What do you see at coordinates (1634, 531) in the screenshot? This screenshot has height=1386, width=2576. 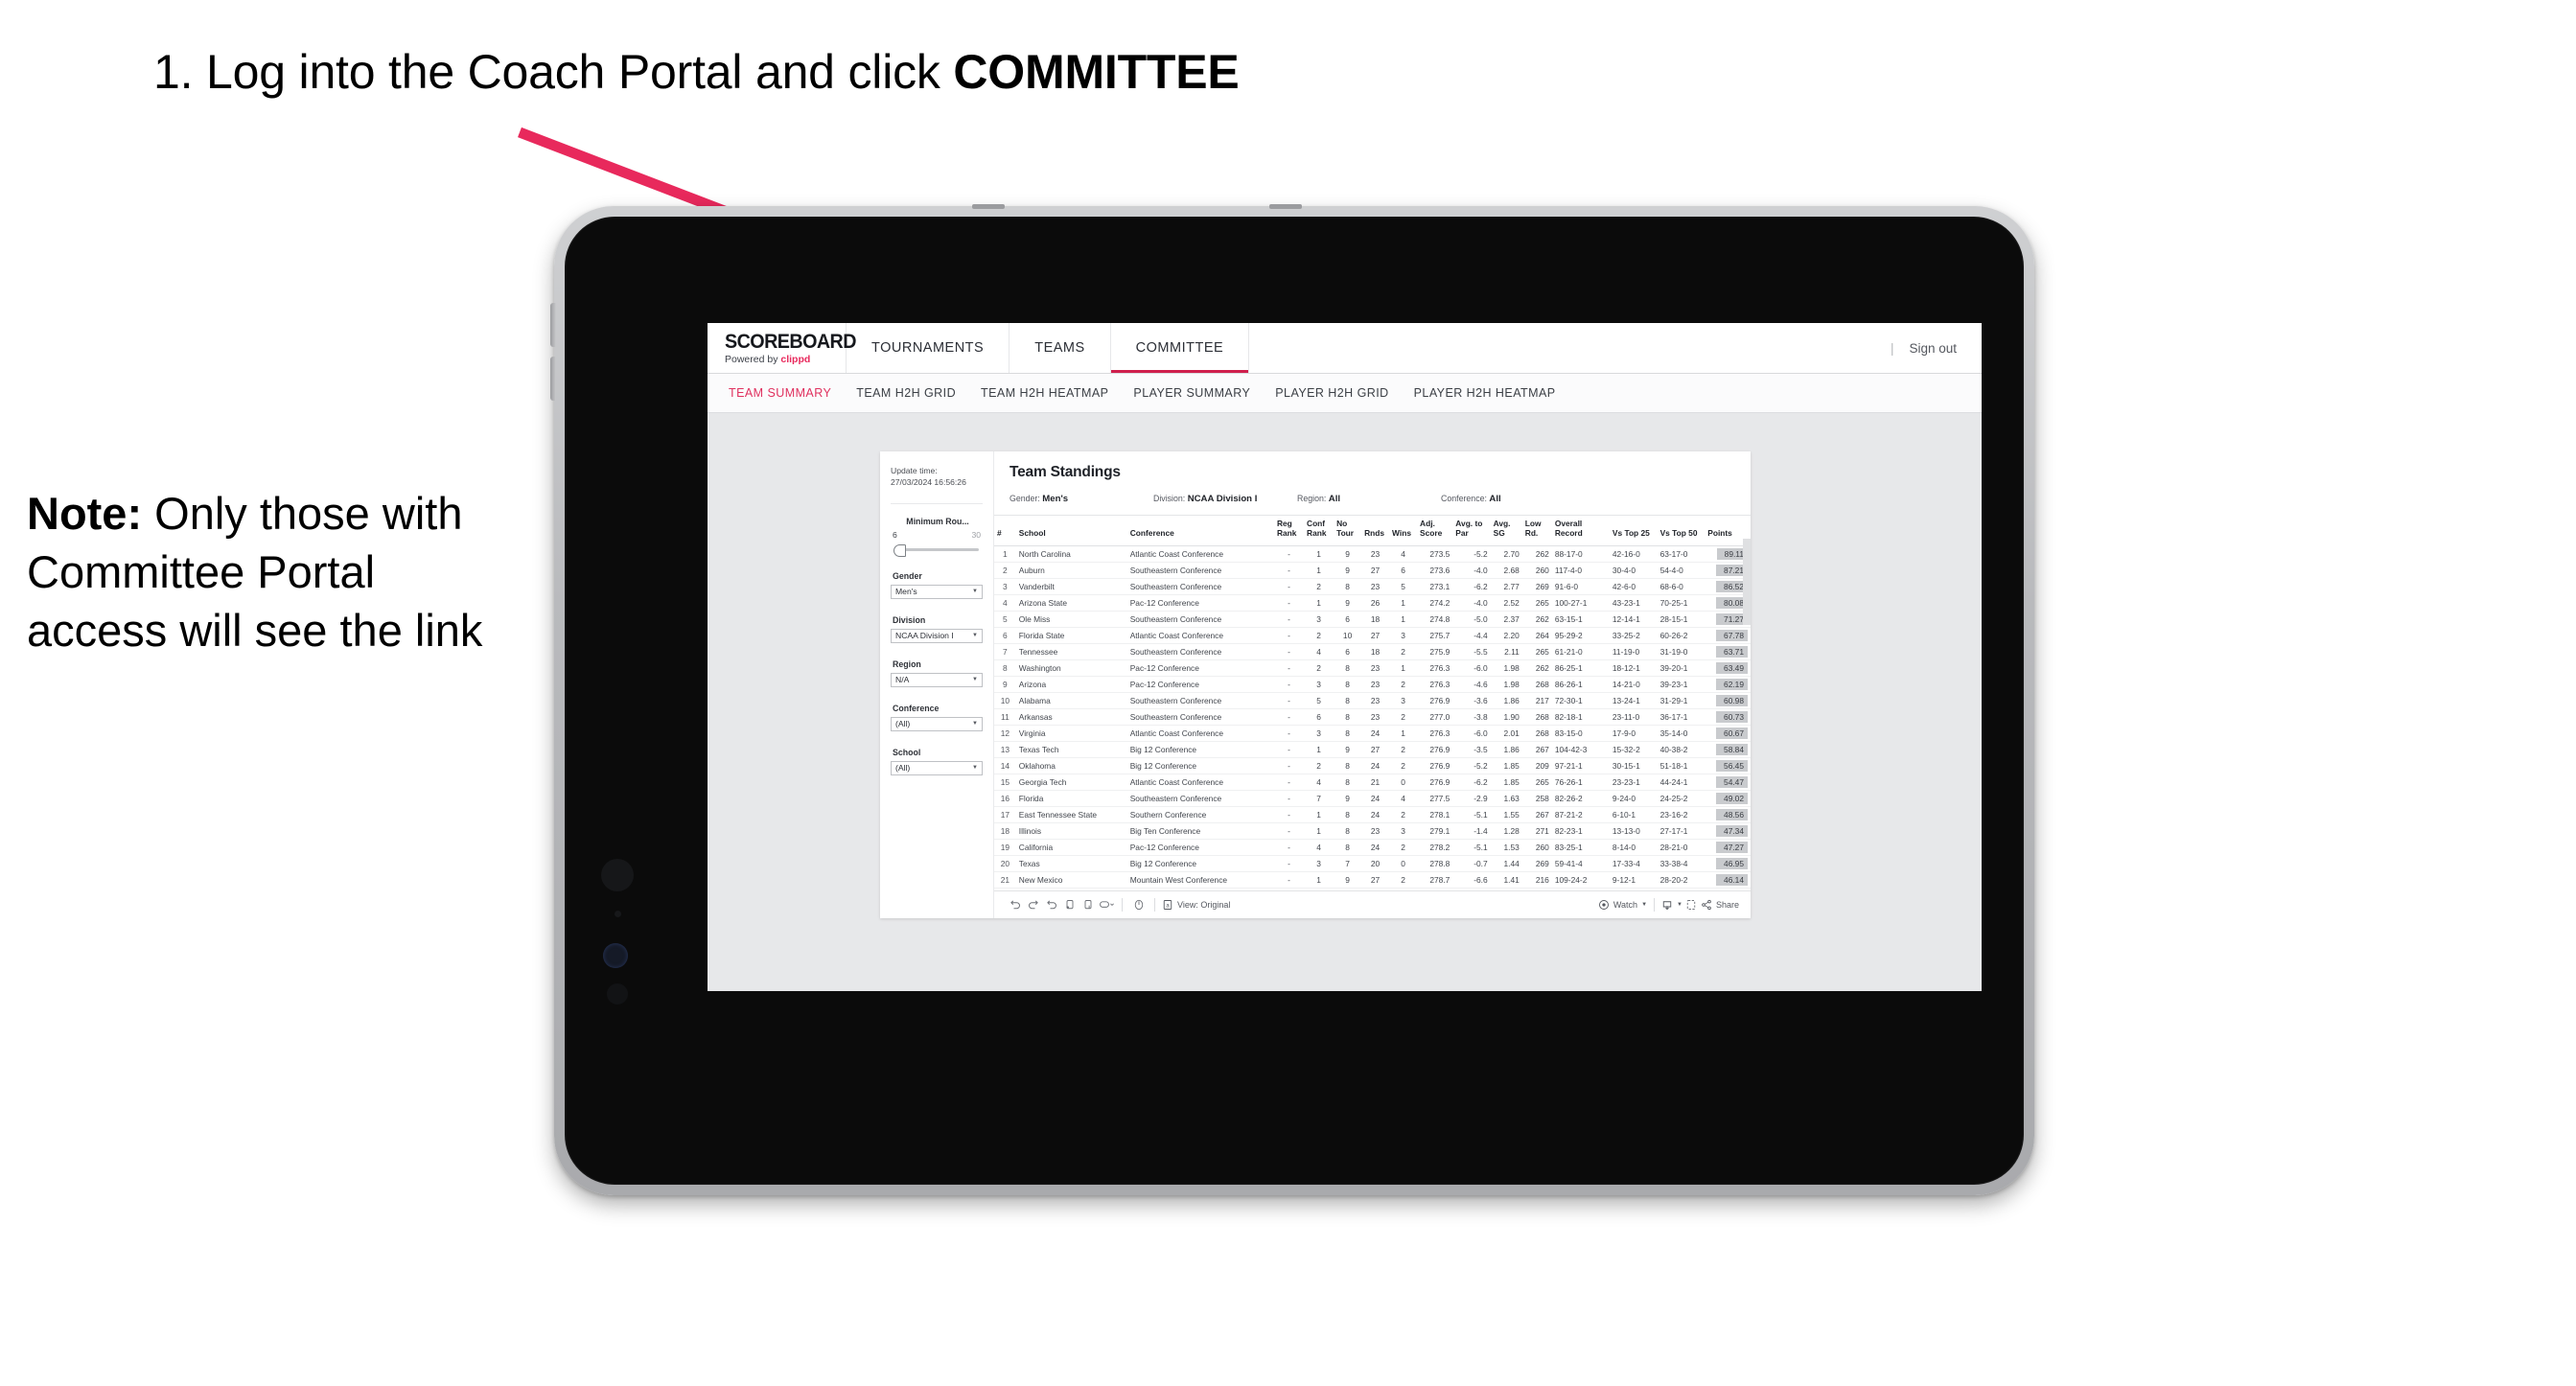 I see `column-header: Vs Top 25` at bounding box center [1634, 531].